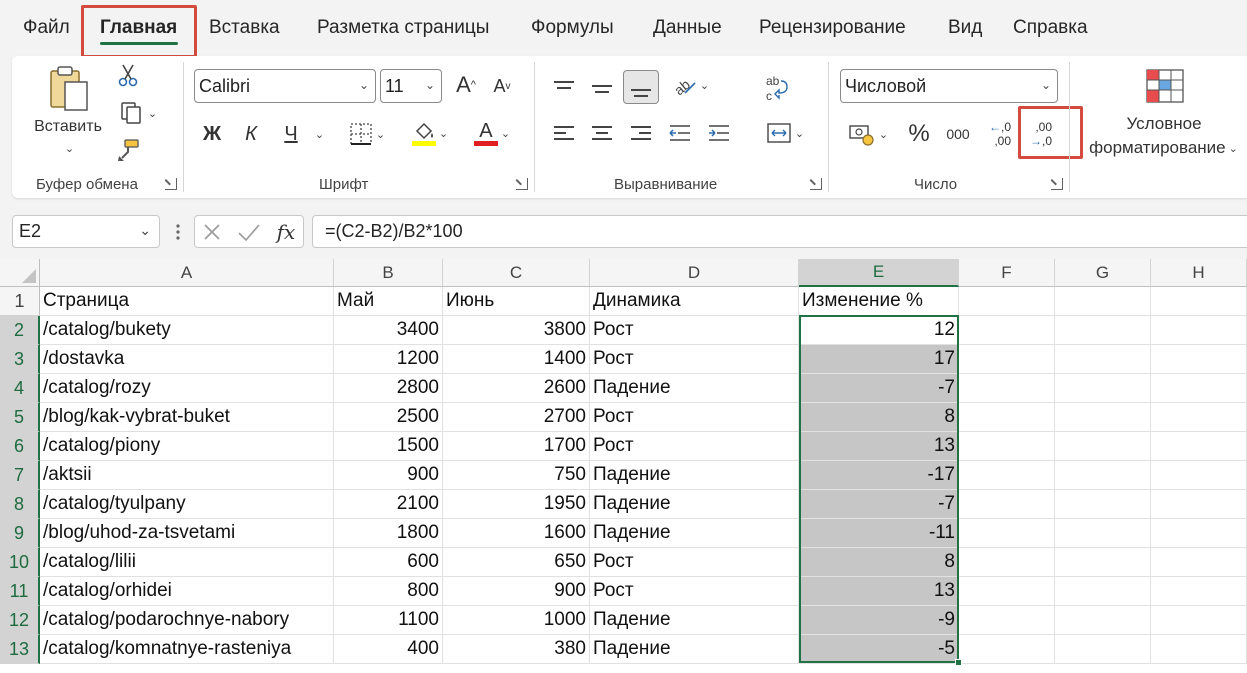 Image resolution: width=1247 pixels, height=673 pixels. I want to click on clipboard-launcher-icon, so click(171, 184).